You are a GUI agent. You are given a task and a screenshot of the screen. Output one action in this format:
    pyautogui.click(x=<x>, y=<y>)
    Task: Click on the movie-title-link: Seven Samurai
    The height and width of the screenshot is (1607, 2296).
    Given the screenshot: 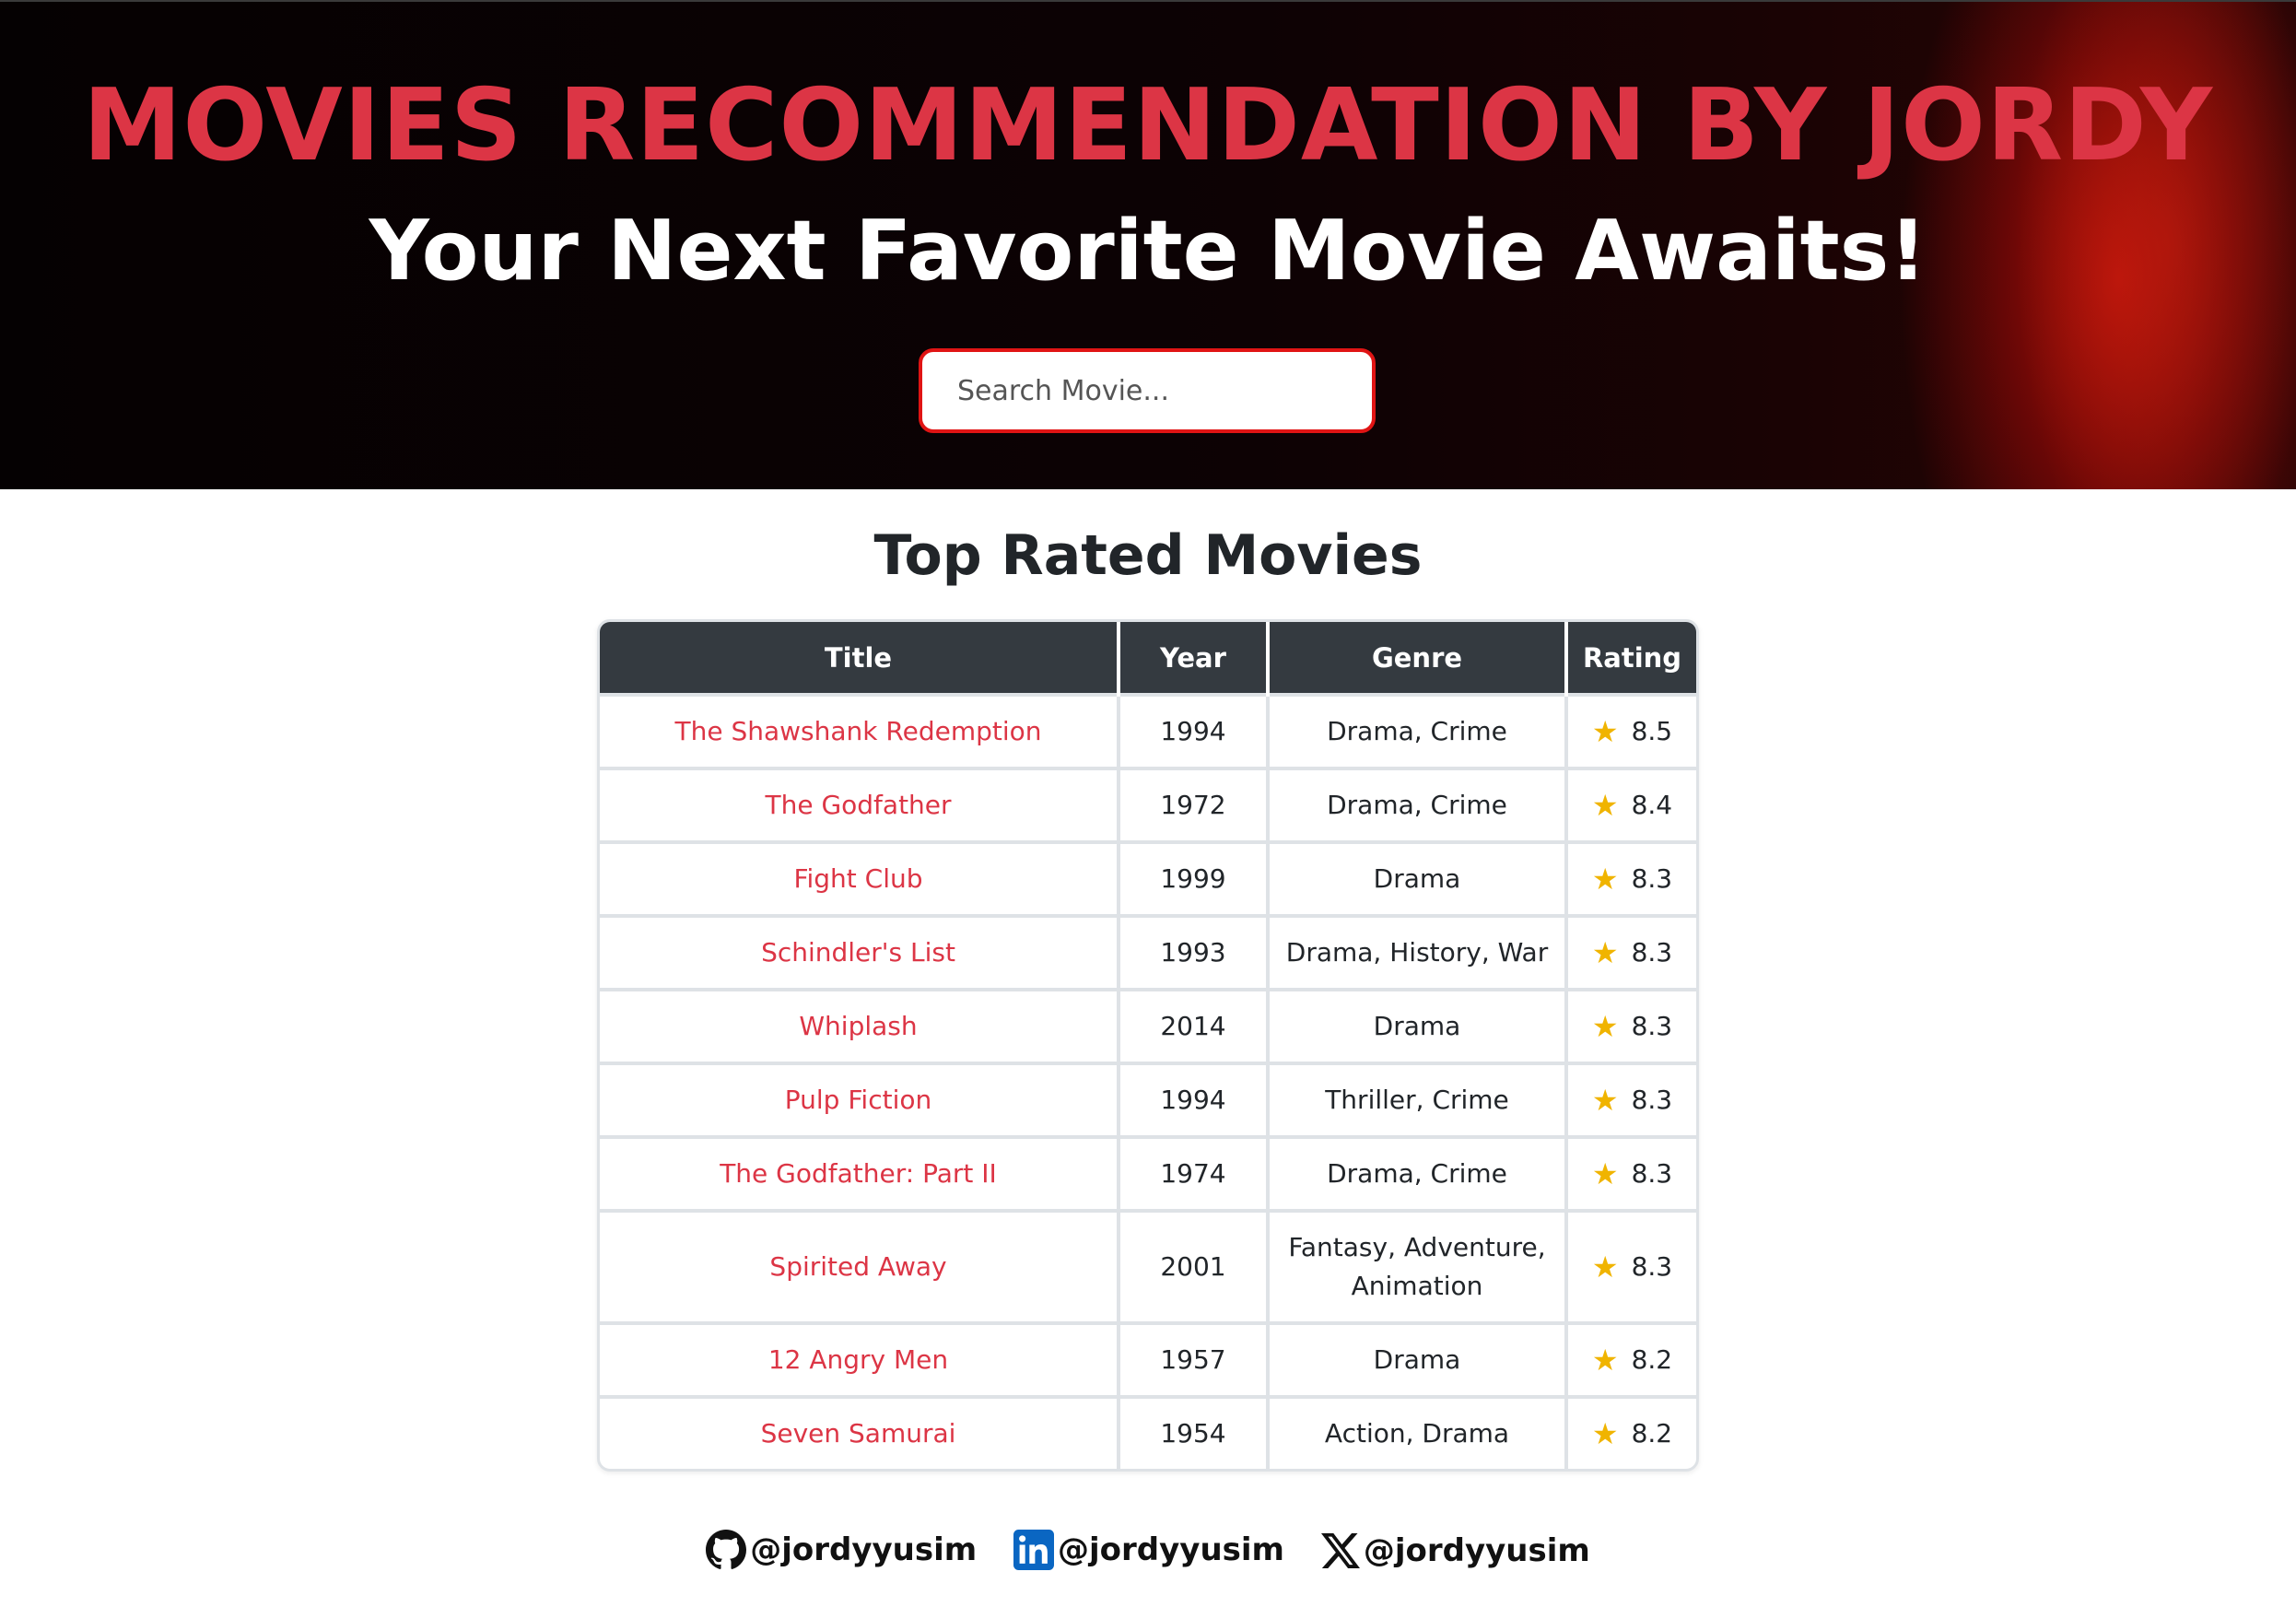 What is the action you would take?
    pyautogui.click(x=859, y=1433)
    